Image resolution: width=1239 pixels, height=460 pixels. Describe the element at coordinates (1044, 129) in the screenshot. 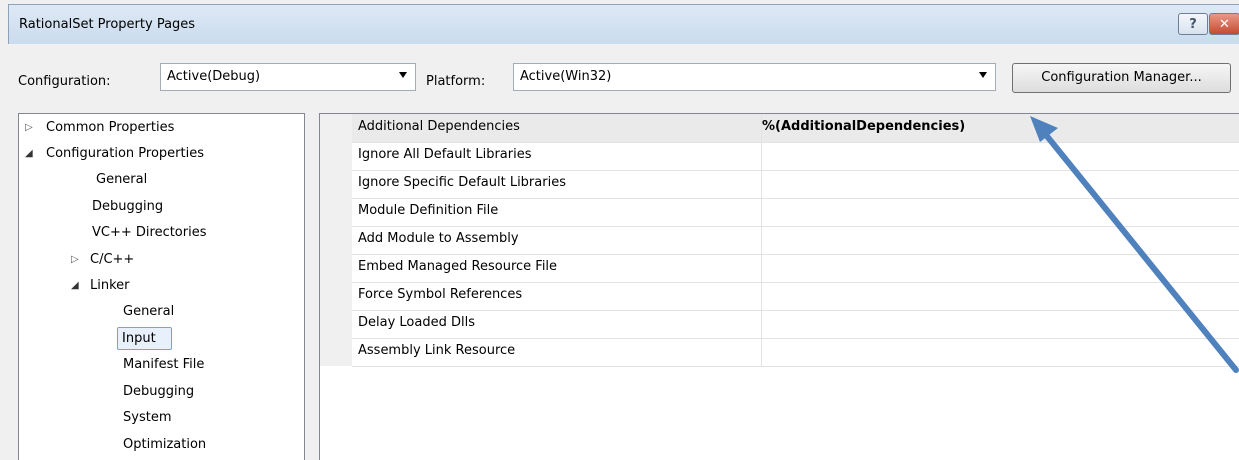

I see `annotation-arrow-head` at that location.